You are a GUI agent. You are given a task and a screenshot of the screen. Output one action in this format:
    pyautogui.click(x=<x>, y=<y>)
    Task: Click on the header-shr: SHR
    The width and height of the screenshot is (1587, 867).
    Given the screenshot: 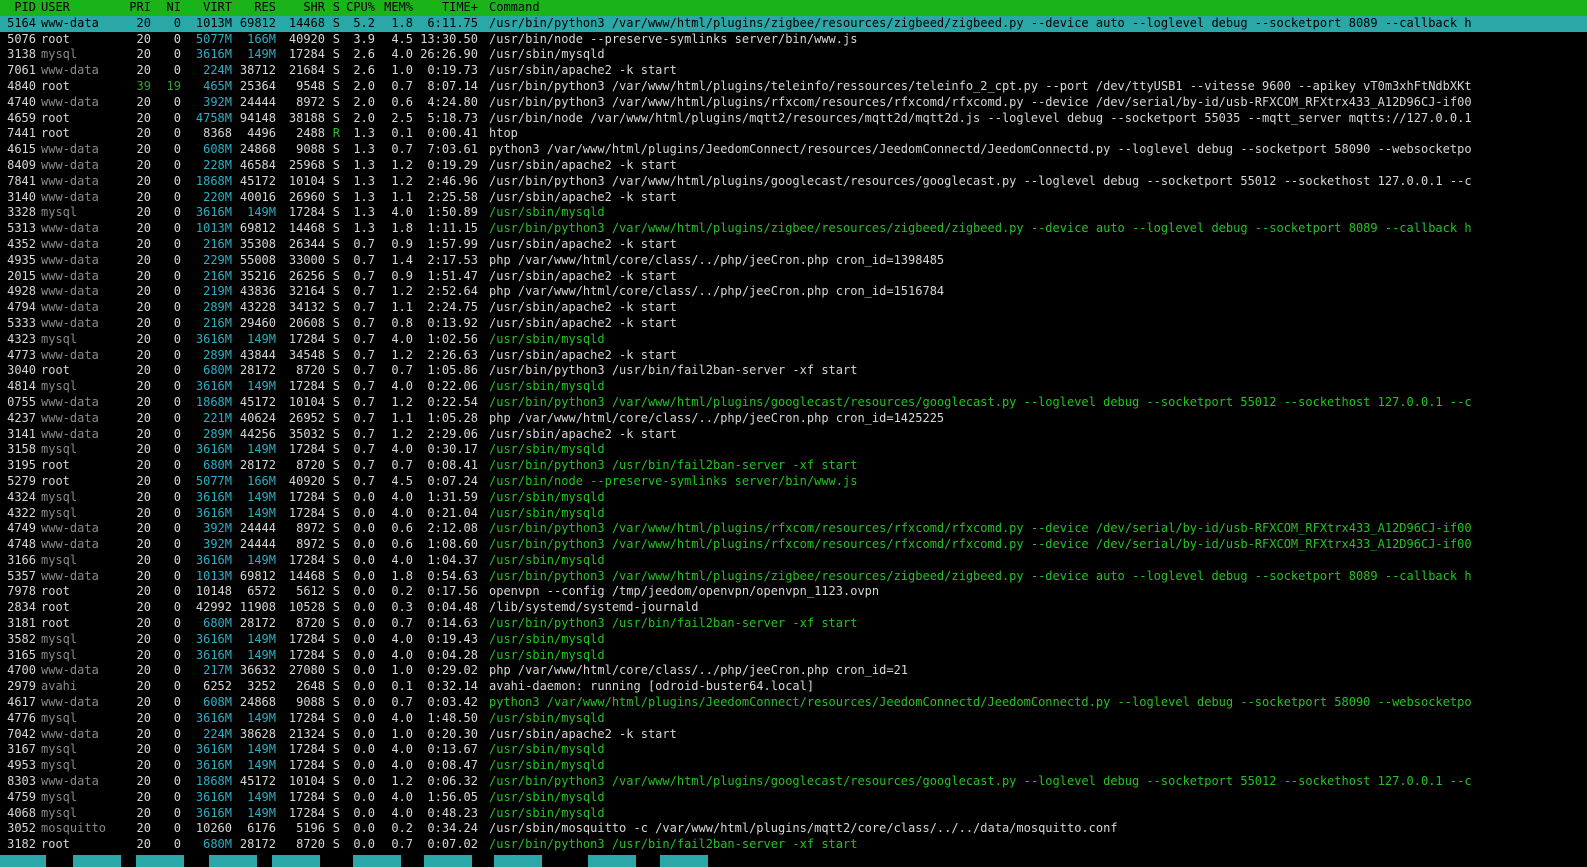 What is the action you would take?
    pyautogui.click(x=300, y=8)
    